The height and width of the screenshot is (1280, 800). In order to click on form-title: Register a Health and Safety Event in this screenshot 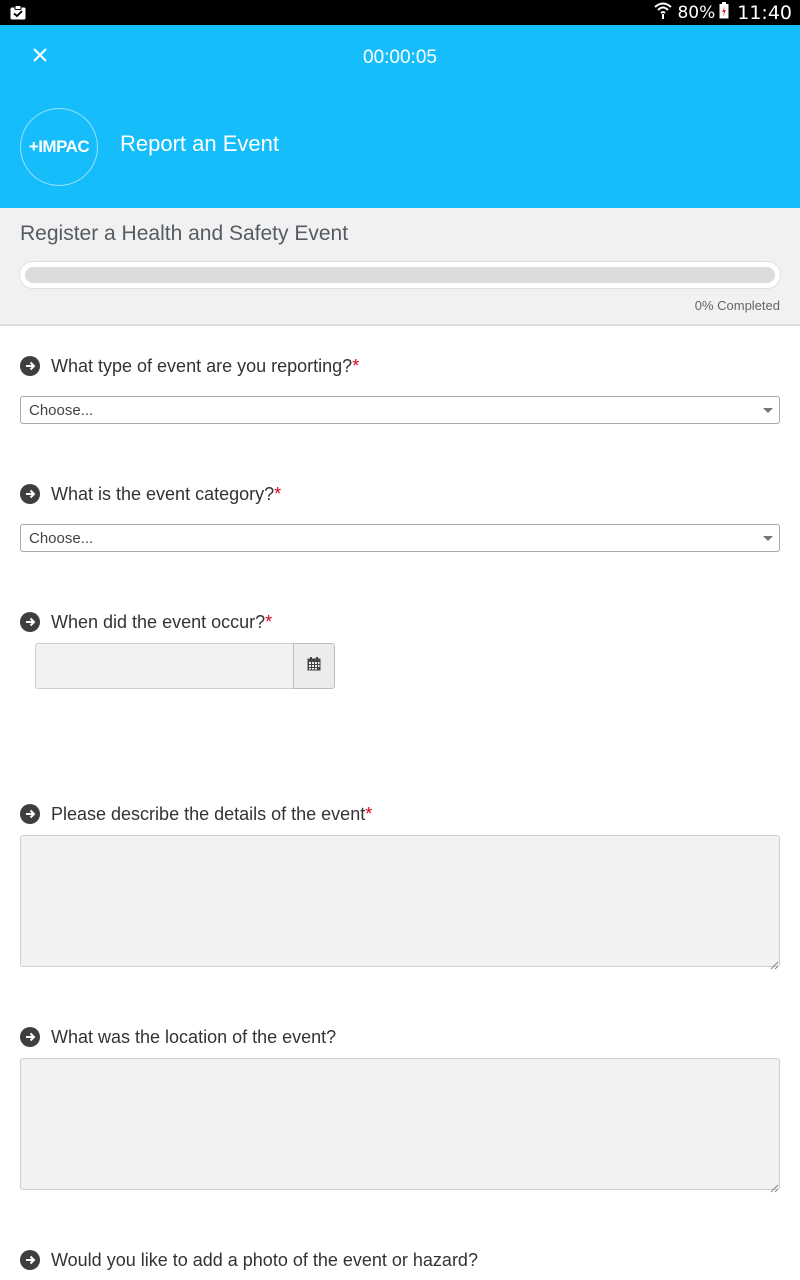, I will do `click(184, 233)`.